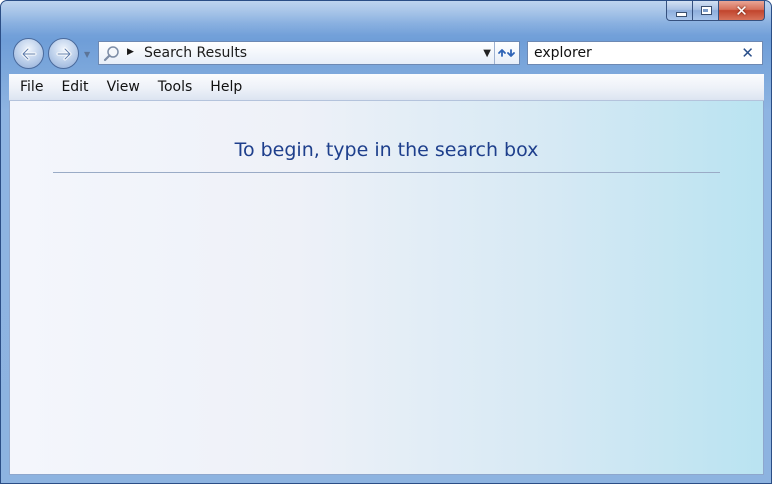 The height and width of the screenshot is (484, 772). Describe the element at coordinates (563, 53) in the screenshot. I see `search-input: explorer` at that location.